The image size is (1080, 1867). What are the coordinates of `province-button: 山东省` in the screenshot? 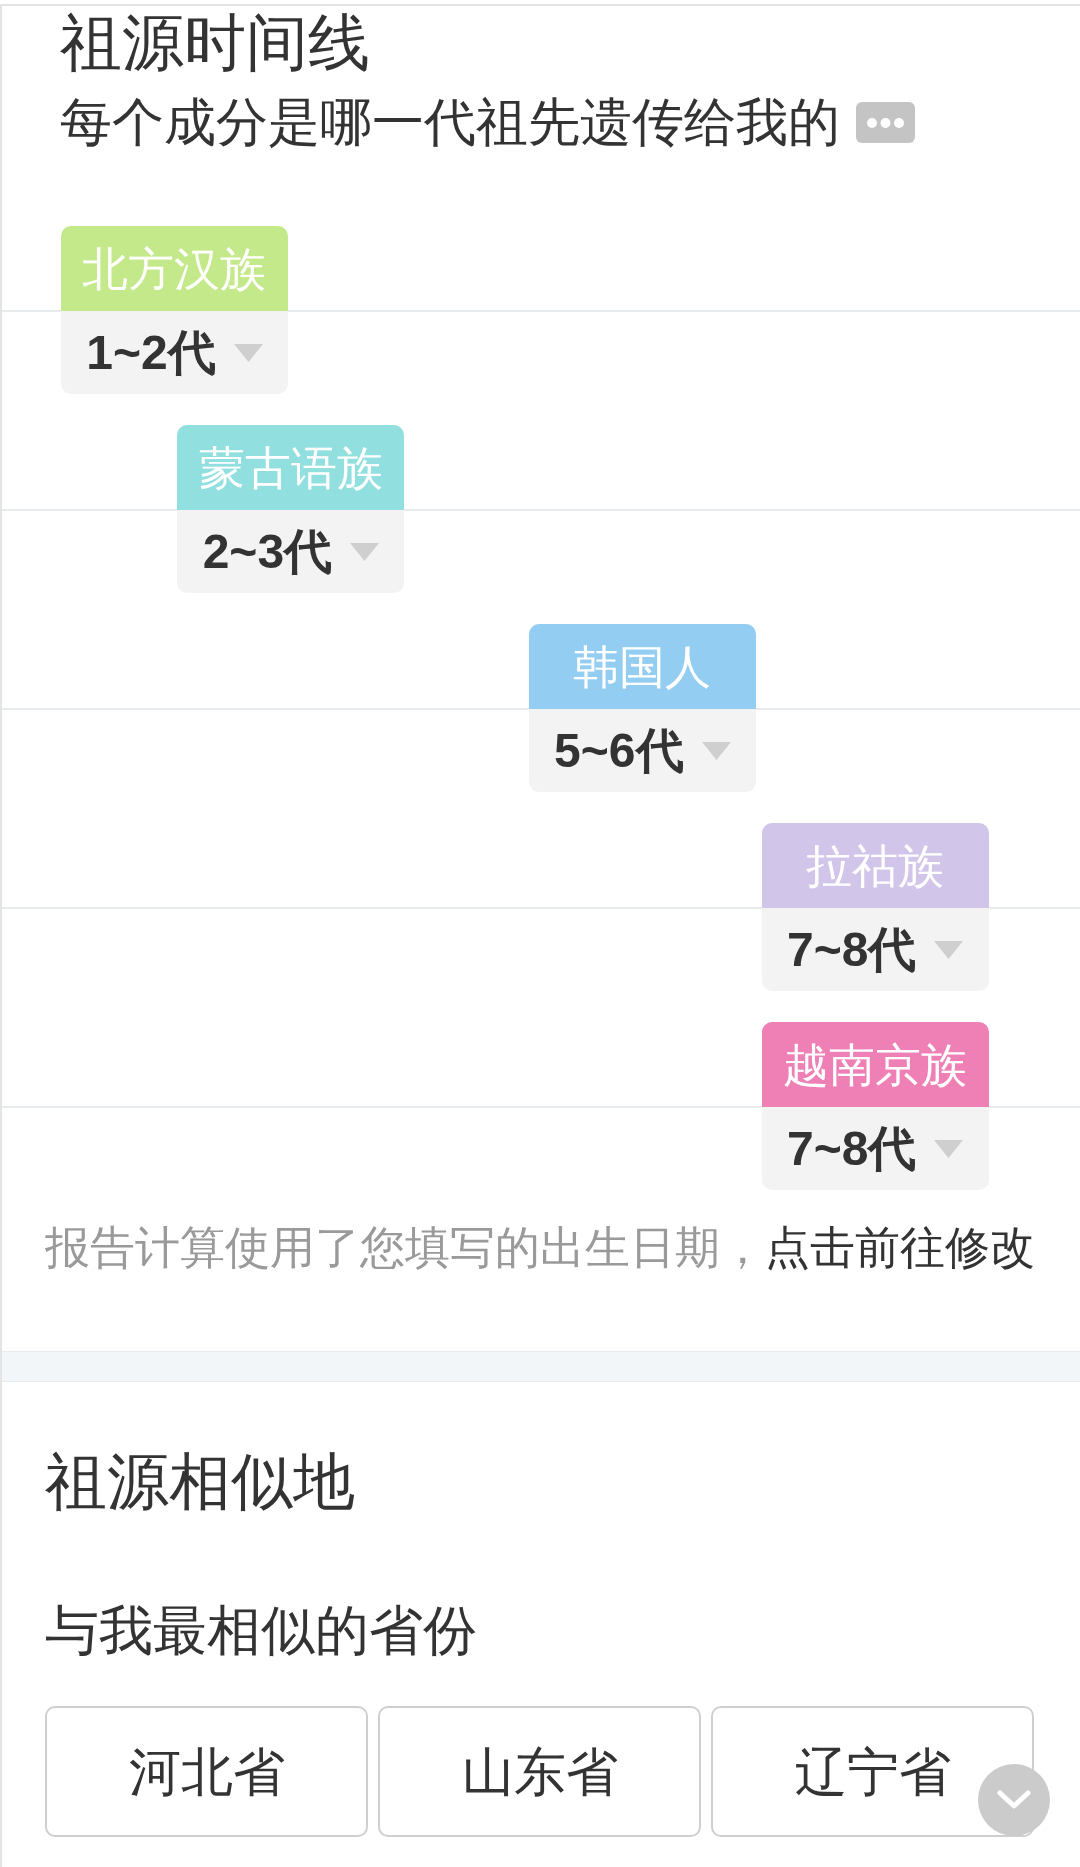 It's located at (539, 1771).